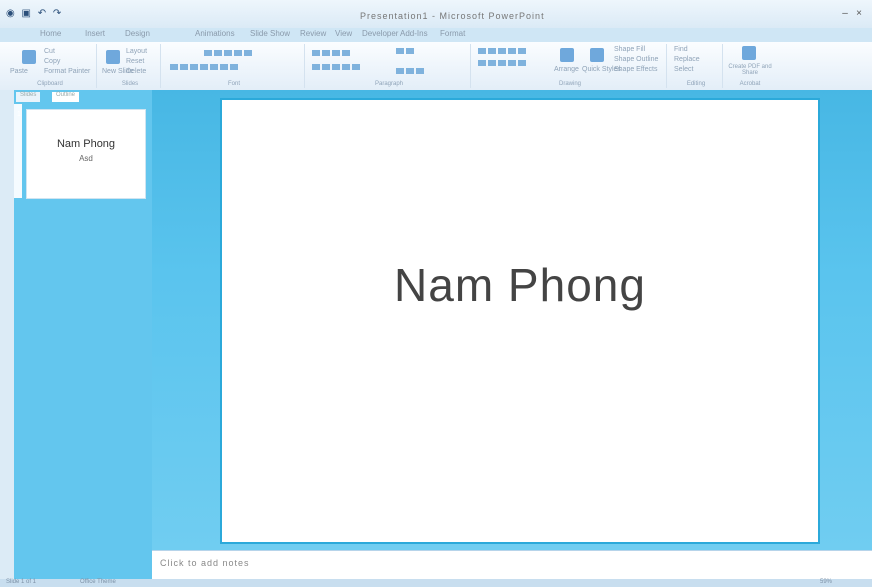 The height and width of the screenshot is (587, 872). Describe the element at coordinates (50, 66) in the screenshot. I see `clipboard-group: Paste Cut Copy Format Painter Clipboard` at that location.